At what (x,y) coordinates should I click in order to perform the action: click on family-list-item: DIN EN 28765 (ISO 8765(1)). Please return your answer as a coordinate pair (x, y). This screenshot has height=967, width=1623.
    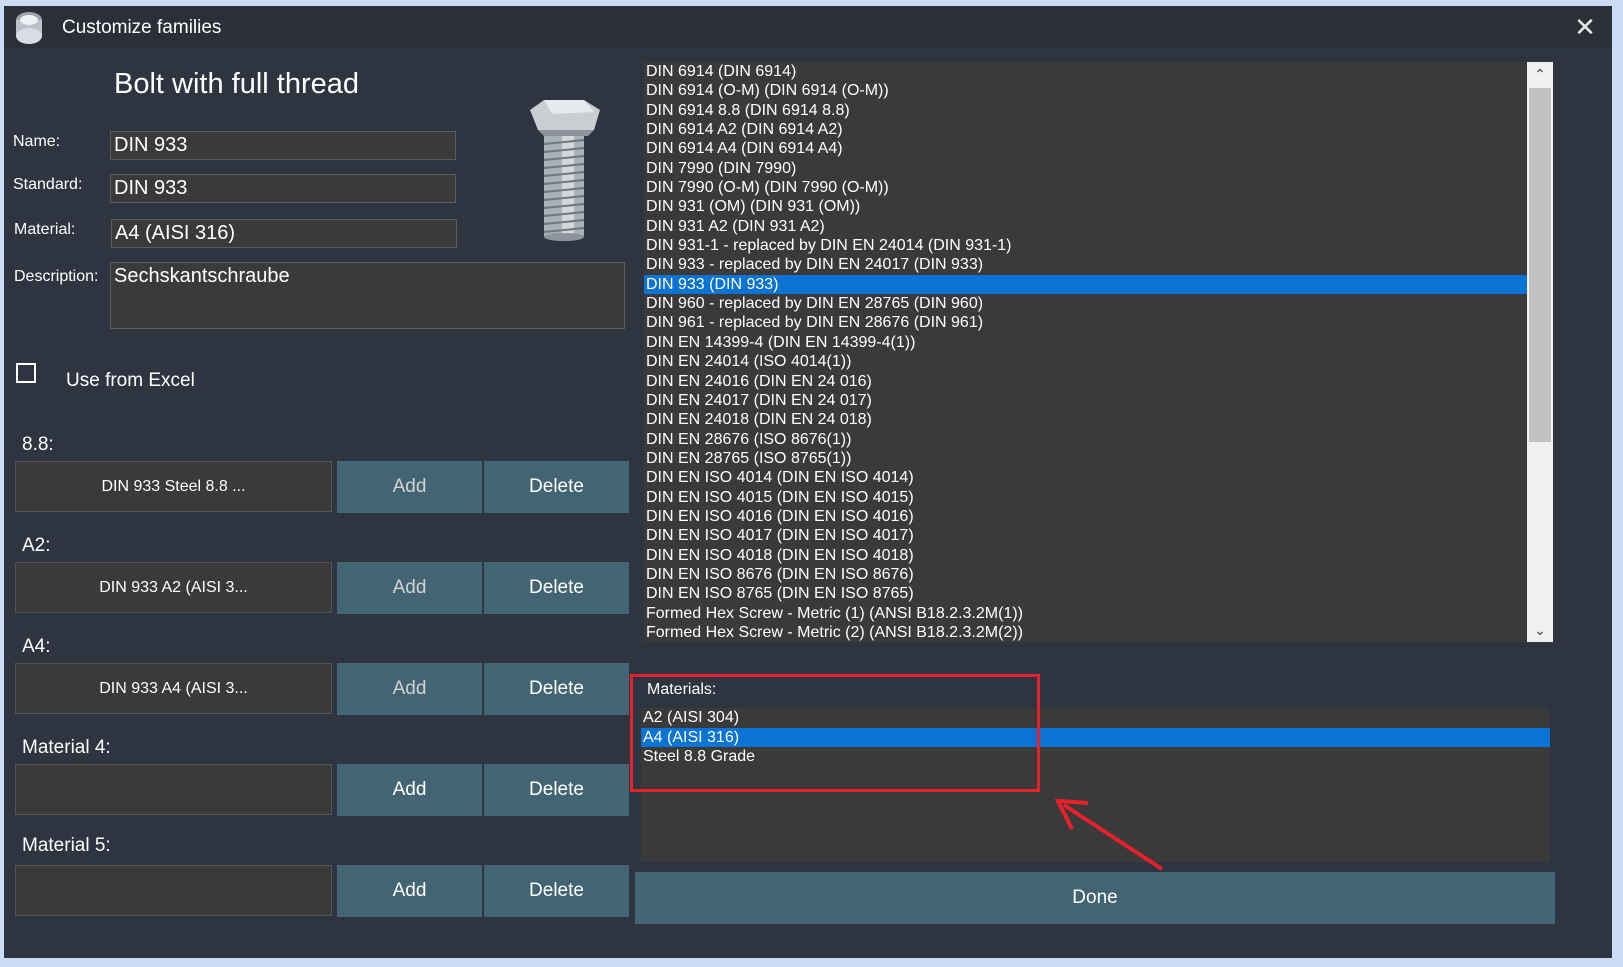
    Looking at the image, I should click on (1085, 458).